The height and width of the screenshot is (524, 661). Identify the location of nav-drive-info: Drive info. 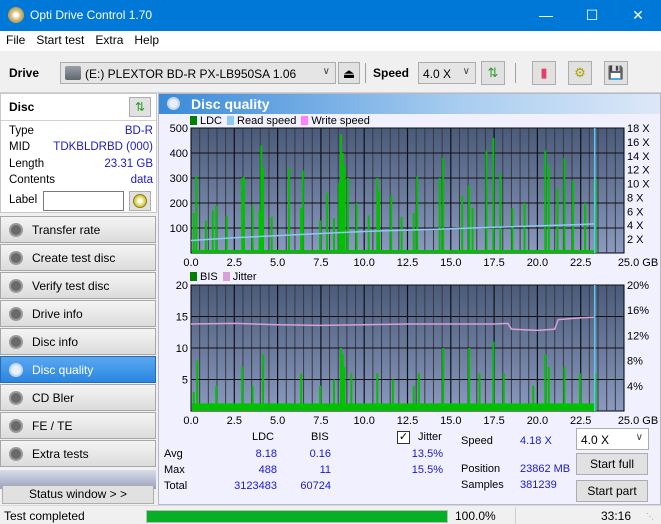
(78, 313).